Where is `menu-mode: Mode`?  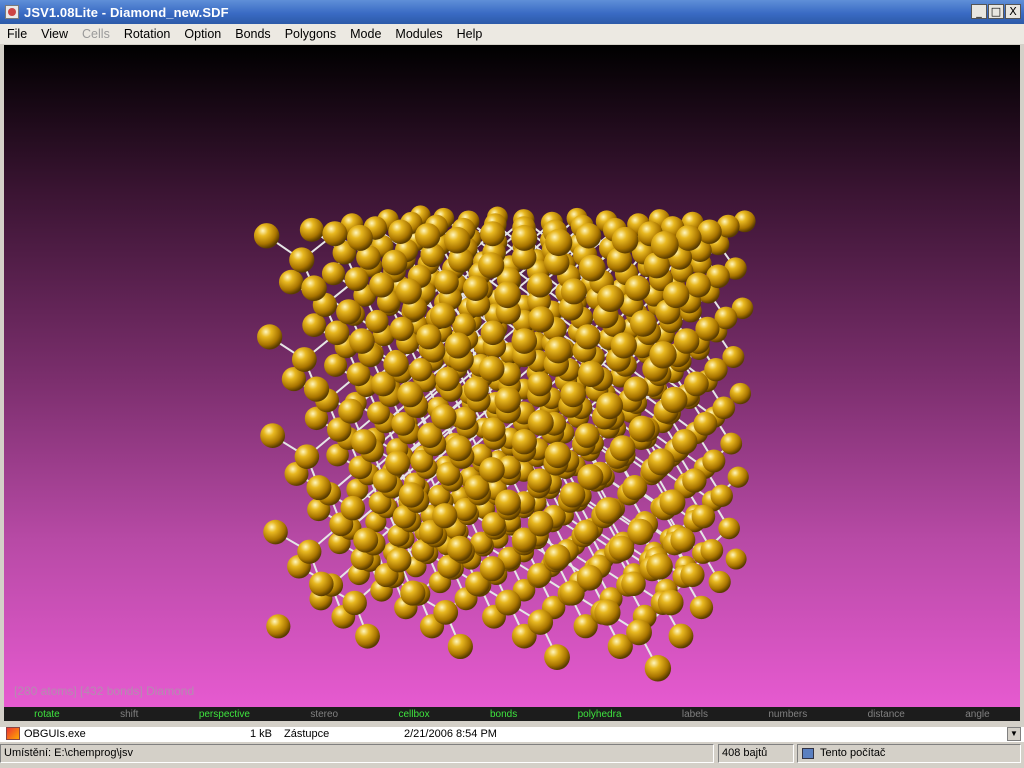
menu-mode: Mode is located at coordinates (365, 34).